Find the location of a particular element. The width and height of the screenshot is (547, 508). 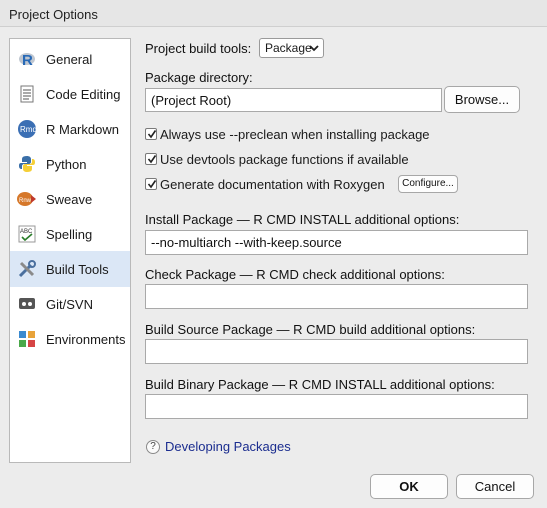

sweave-icon: Rnw is located at coordinates (27, 199).